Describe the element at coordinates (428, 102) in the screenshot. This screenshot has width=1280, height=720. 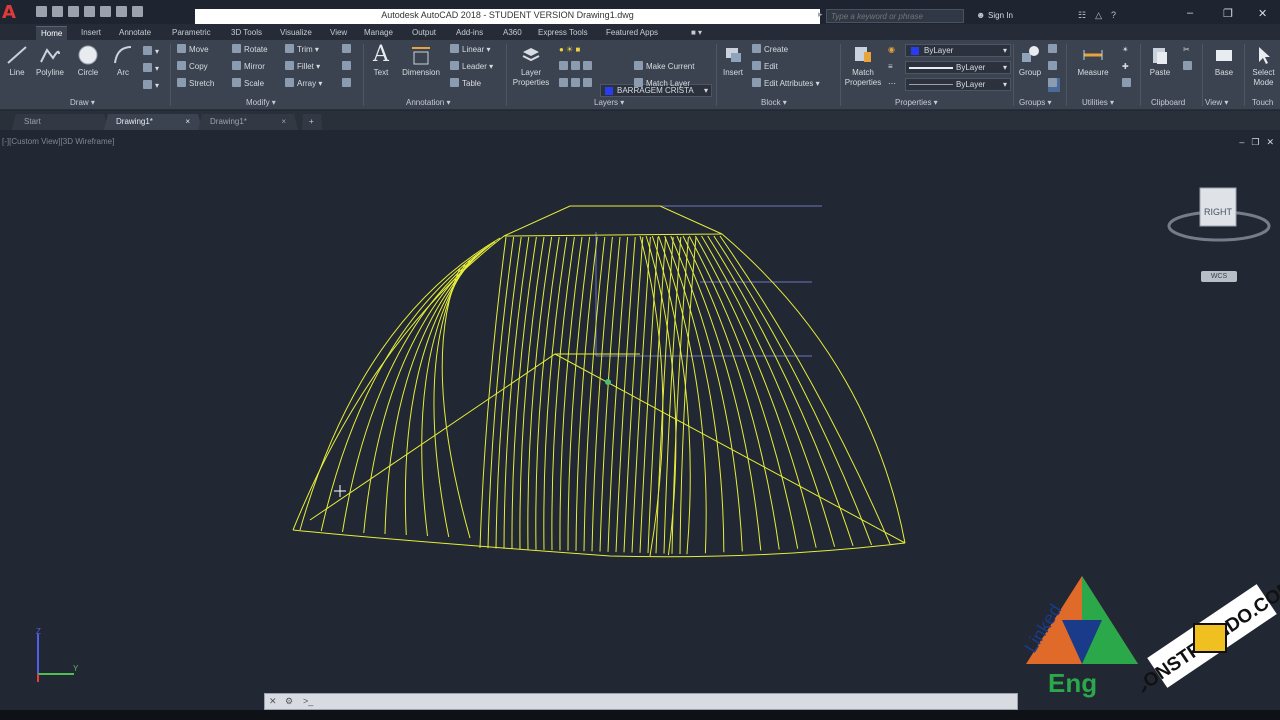
I see `annotation-panel-title: Annotation ▾` at that location.